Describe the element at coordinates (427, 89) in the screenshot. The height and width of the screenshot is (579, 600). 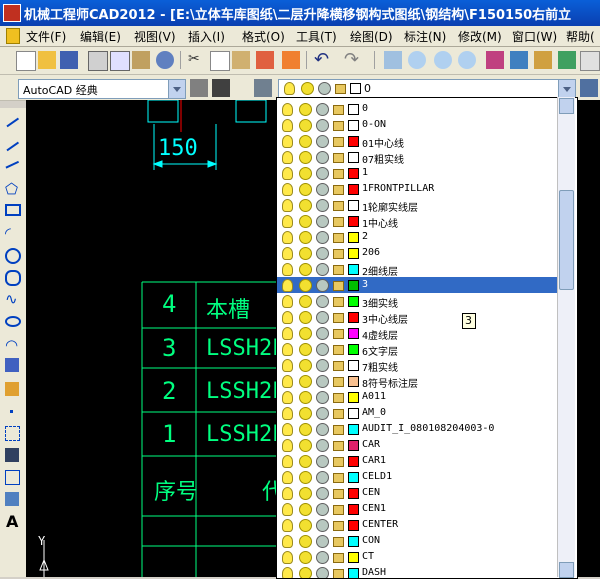
I see `layer-combo: 0` at that location.